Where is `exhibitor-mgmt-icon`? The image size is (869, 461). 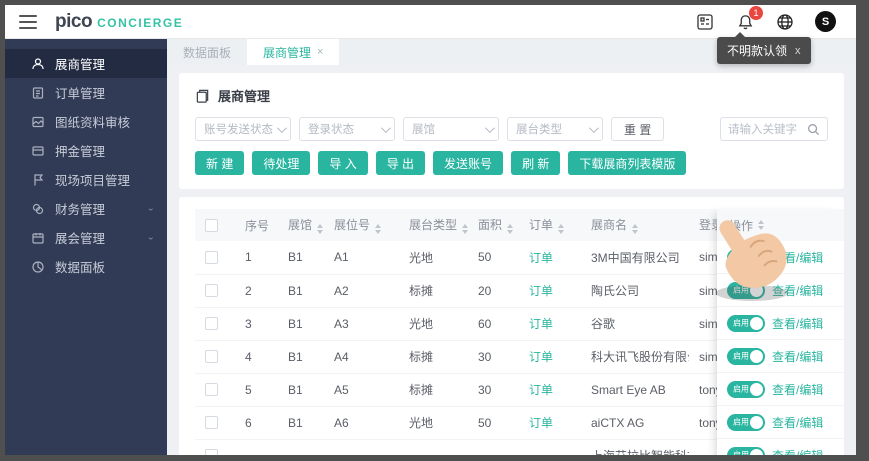 exhibitor-mgmt-icon is located at coordinates (38, 64).